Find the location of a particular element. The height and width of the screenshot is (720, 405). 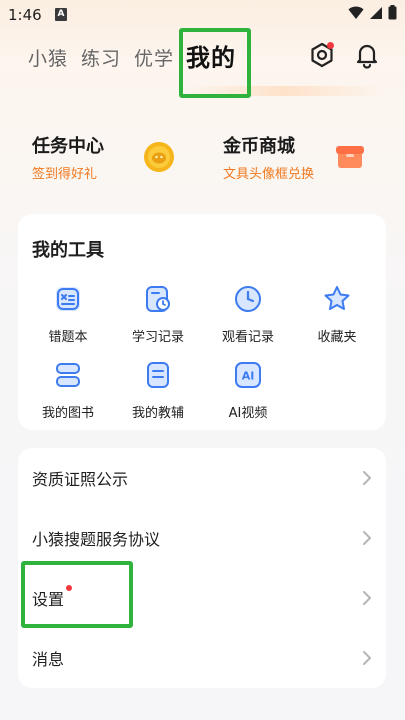

wifi-icon is located at coordinates (356, 12).